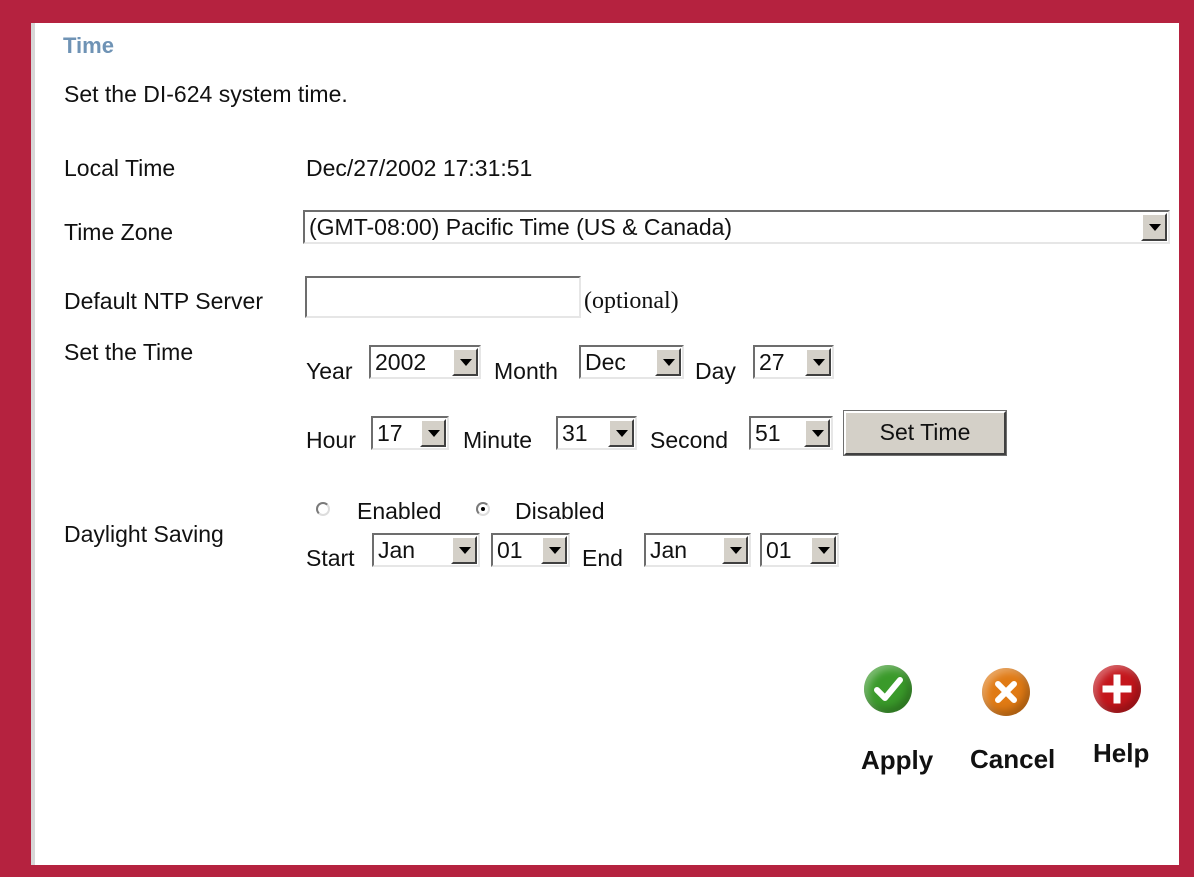  I want to click on set-time-button: Set Time, so click(925, 433).